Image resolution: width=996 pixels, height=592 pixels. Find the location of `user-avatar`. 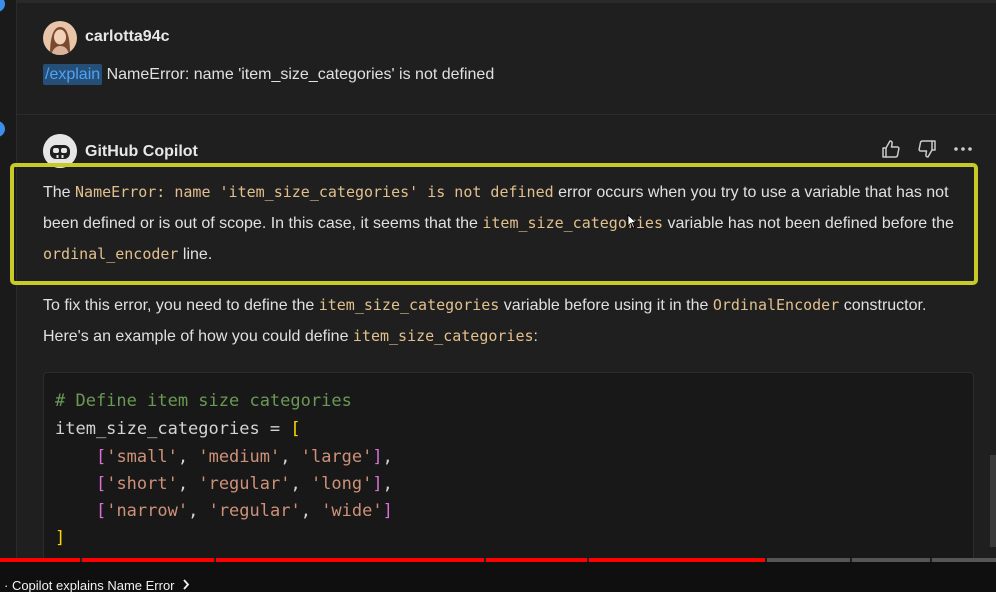

user-avatar is located at coordinates (60, 38).